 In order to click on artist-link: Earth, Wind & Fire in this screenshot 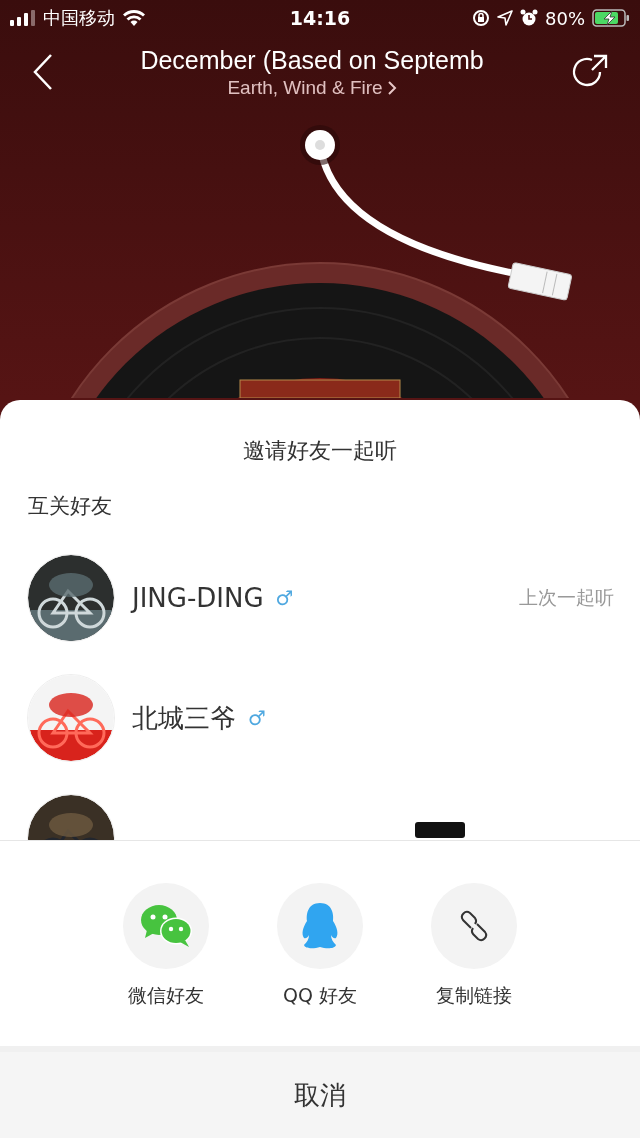, I will do `click(312, 87)`.